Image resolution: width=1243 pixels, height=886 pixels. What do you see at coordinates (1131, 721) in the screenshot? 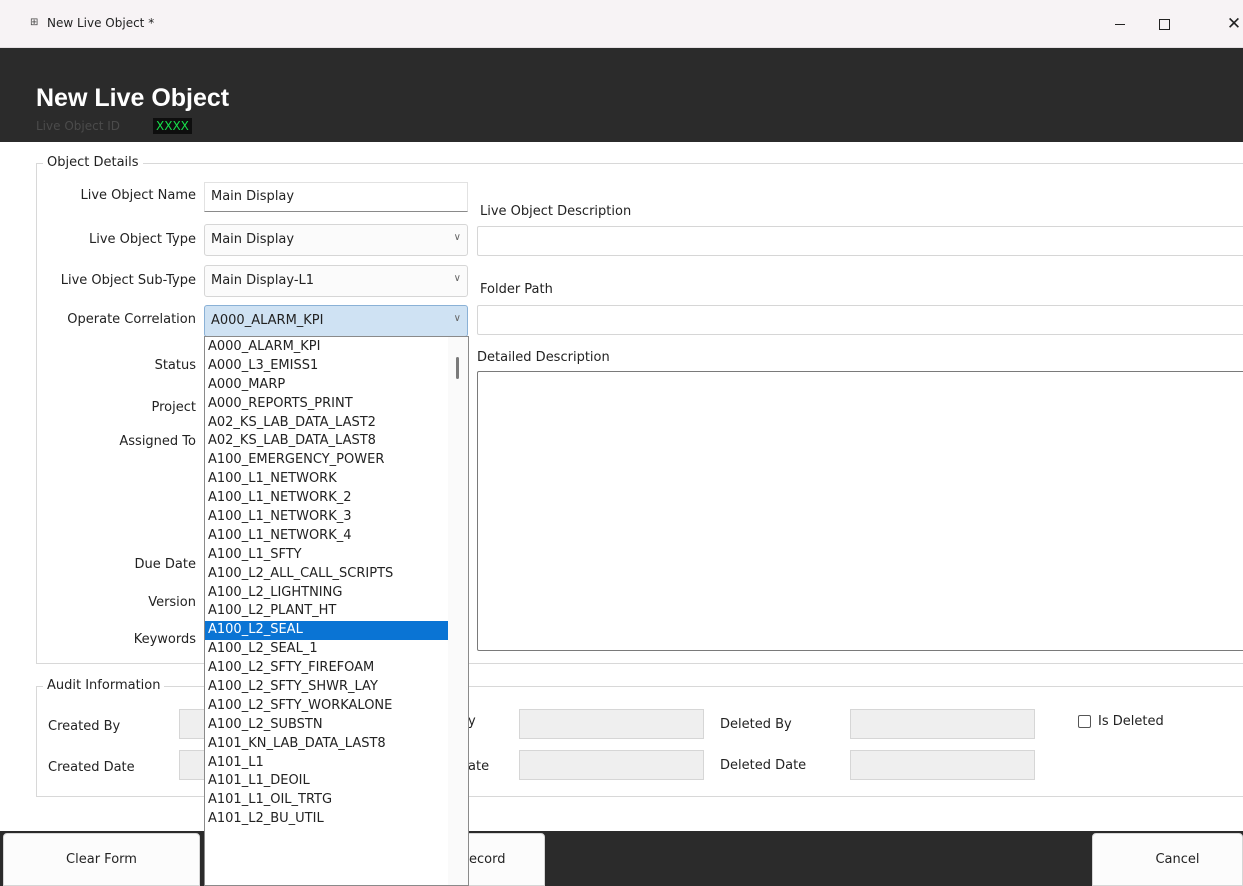
I see `is-deleted-label: Is Deleted` at bounding box center [1131, 721].